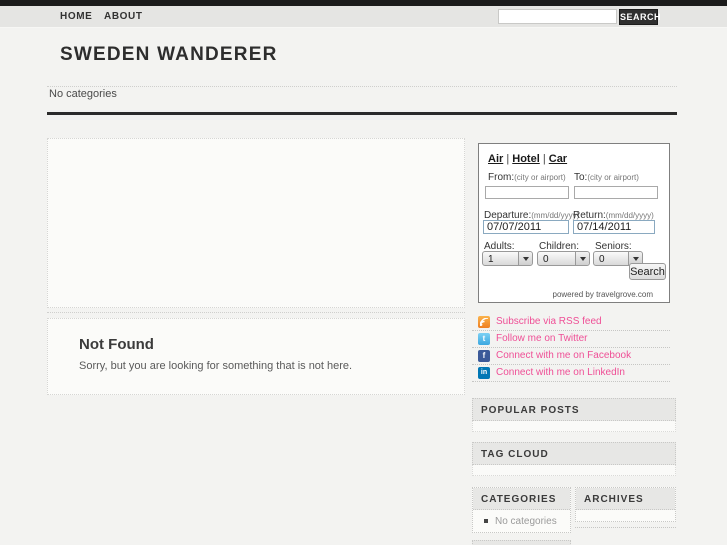  What do you see at coordinates (484, 373) in the screenshot?
I see `linkedin-icon: in` at bounding box center [484, 373].